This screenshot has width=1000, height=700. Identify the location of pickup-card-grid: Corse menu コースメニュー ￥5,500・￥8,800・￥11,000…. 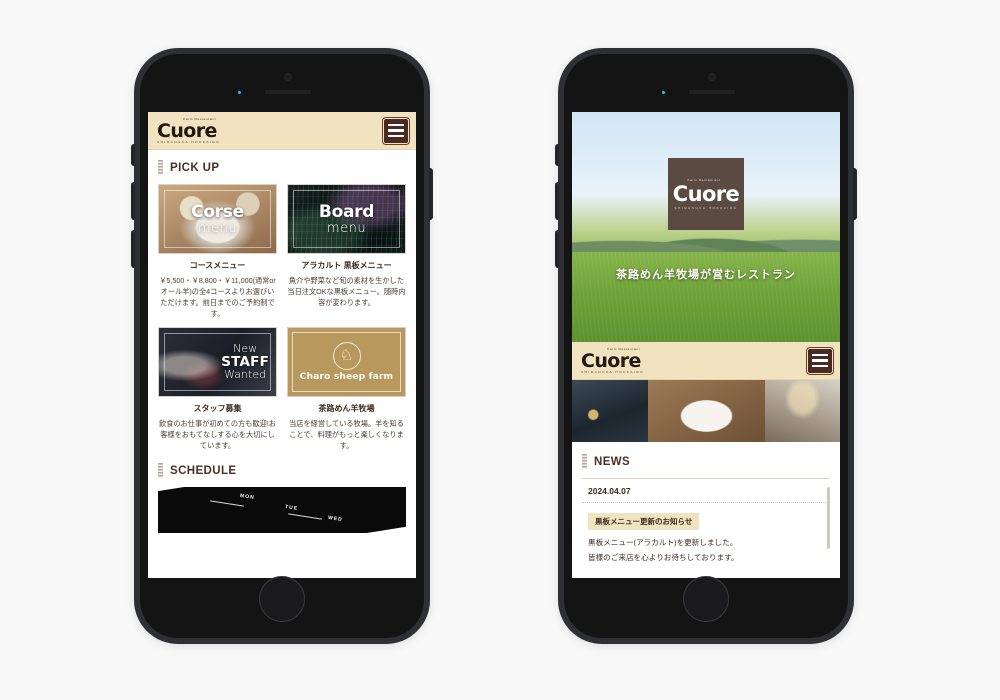
(282, 317).